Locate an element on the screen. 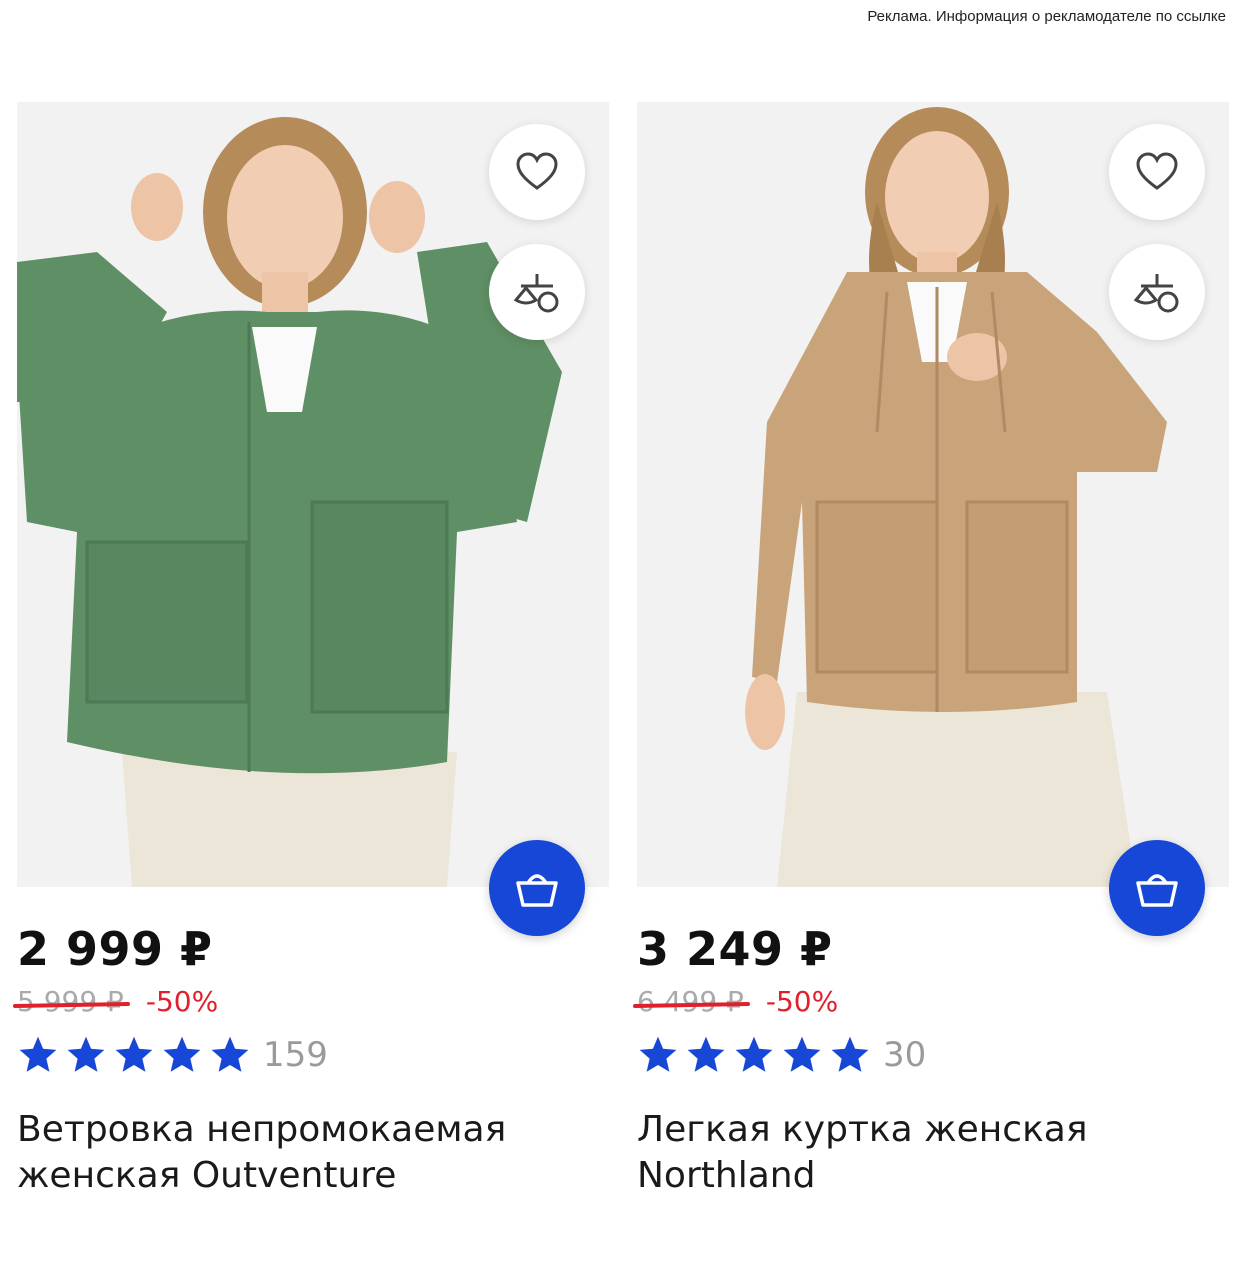 This screenshot has width=1246, height=1280. product-title: Легкая куртка женская Northland is located at coordinates (922, 1153).